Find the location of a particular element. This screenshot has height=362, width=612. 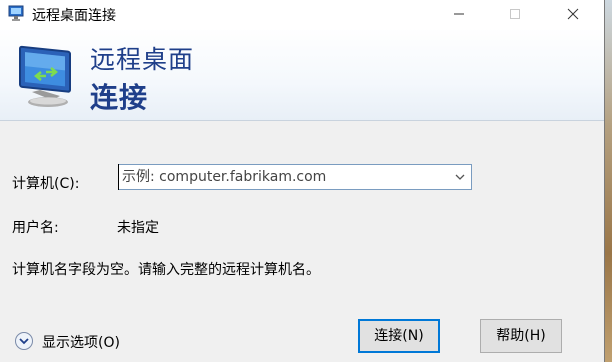

close-button is located at coordinates (573, 14).